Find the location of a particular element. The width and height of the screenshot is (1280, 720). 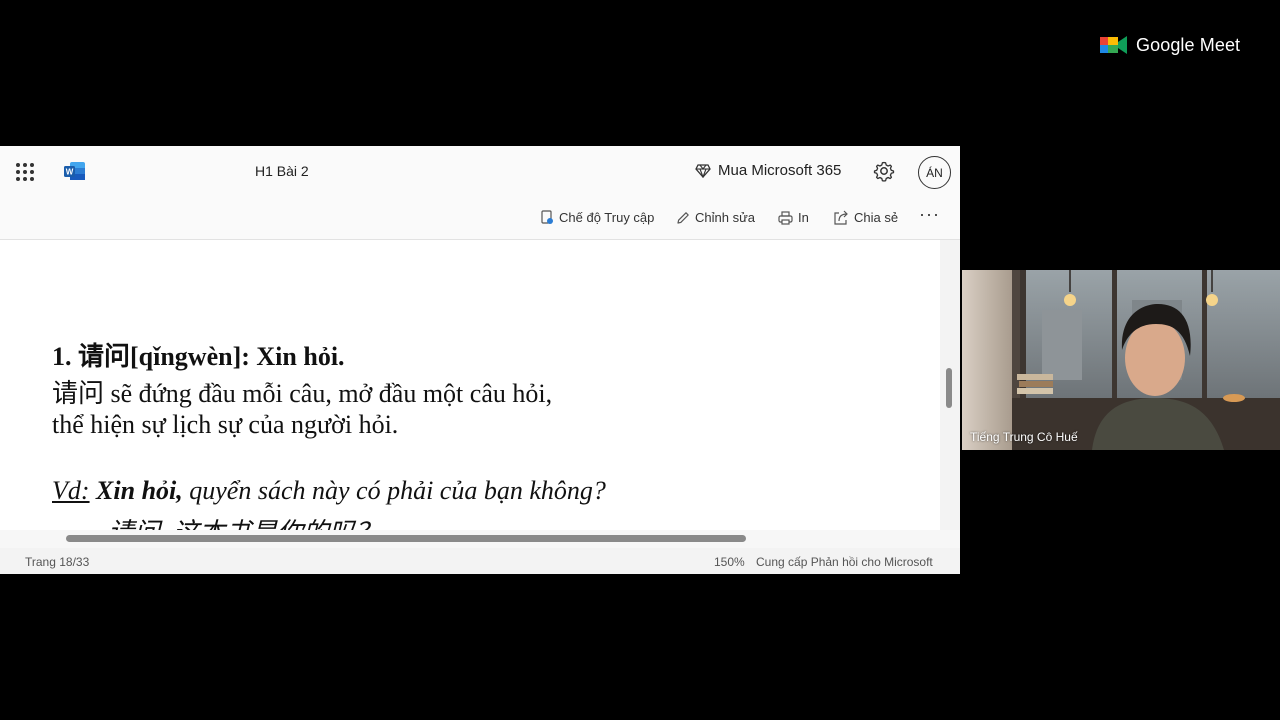

horizontal-scrollbar-track is located at coordinates (480, 539).